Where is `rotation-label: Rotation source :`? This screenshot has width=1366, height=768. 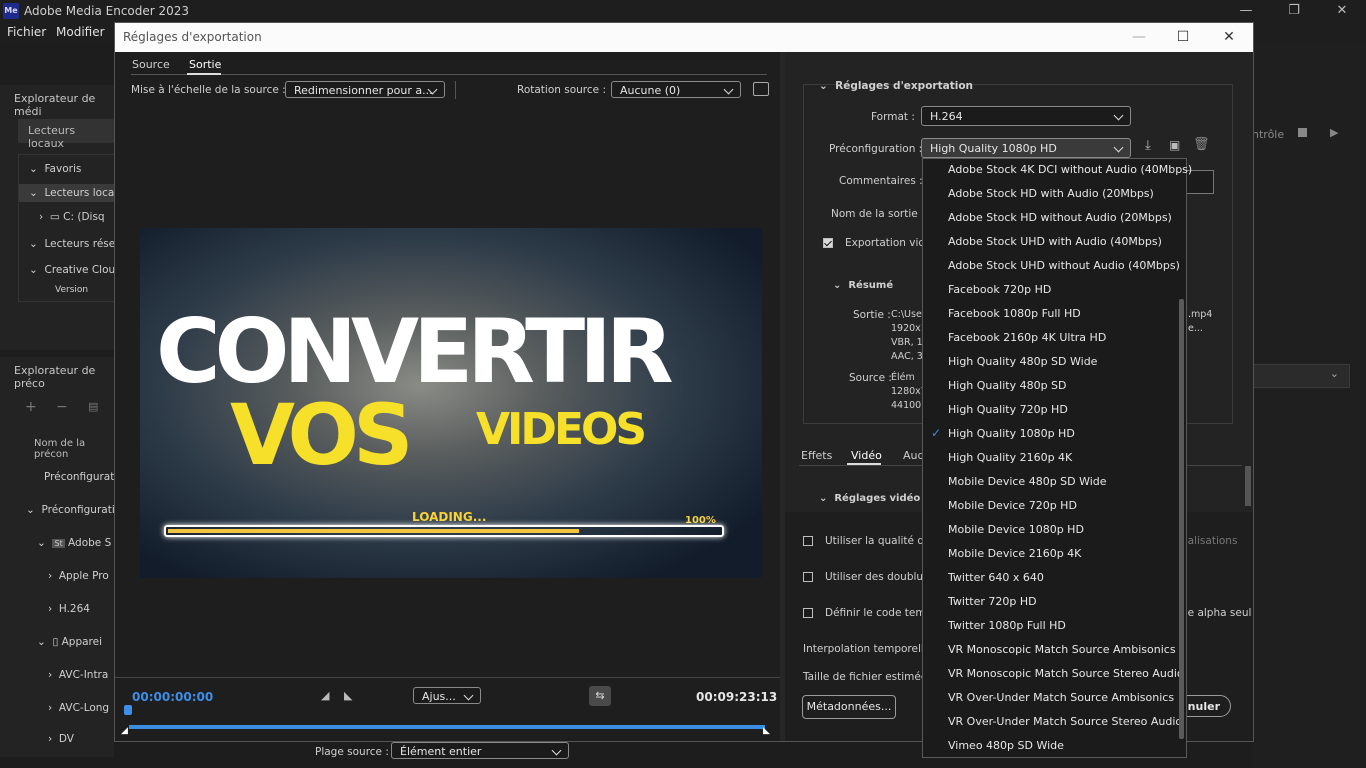
rotation-label: Rotation source : is located at coordinates (561, 90).